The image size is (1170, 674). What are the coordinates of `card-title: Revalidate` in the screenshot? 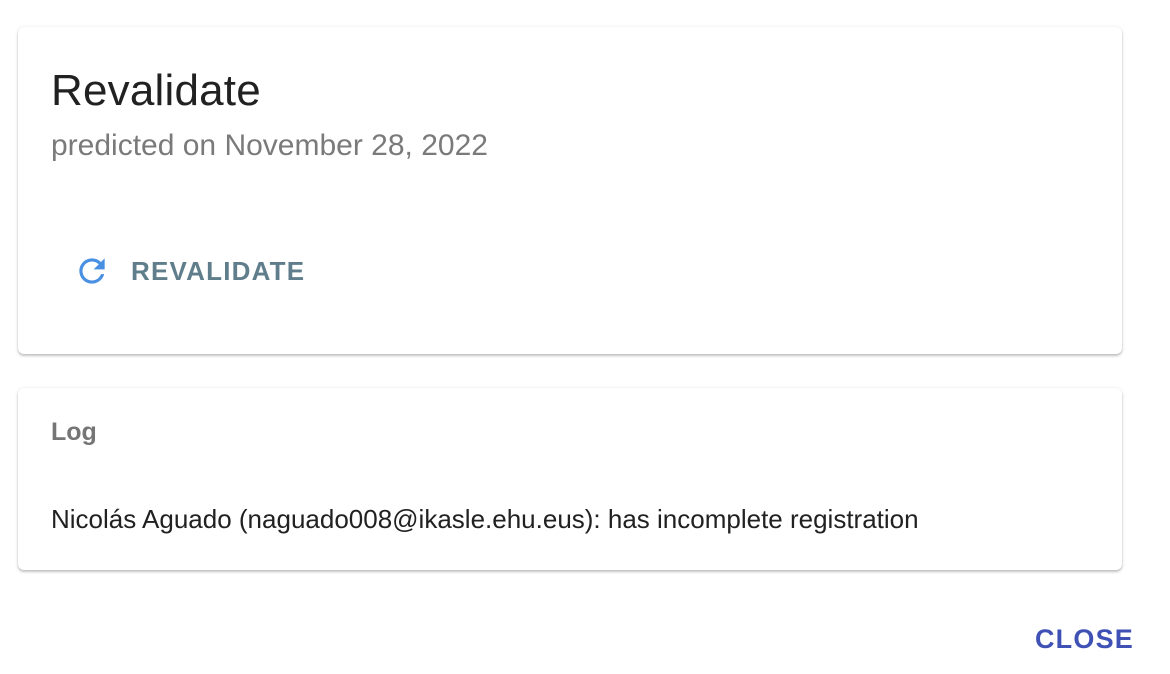 It's located at (156, 90).